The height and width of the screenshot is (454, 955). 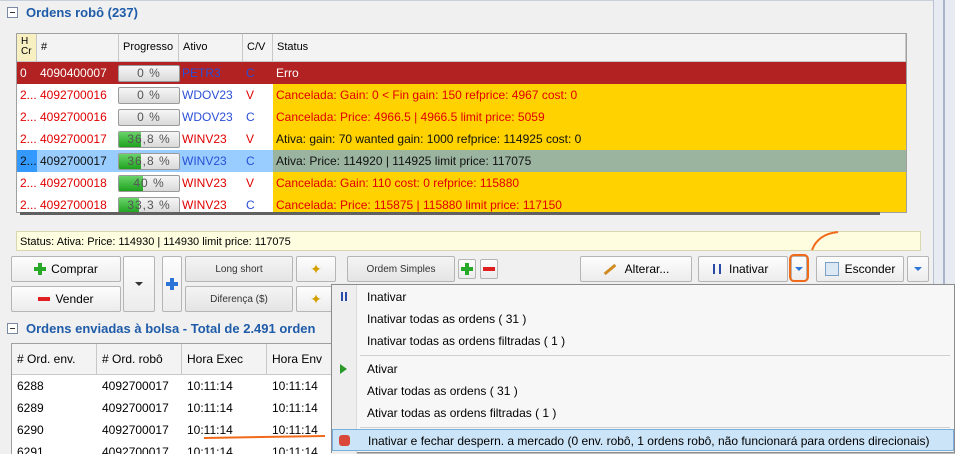 What do you see at coordinates (643, 391) in the screenshot?
I see `menu-item-activate-all: Ativar todas as ordens ( 31 )` at bounding box center [643, 391].